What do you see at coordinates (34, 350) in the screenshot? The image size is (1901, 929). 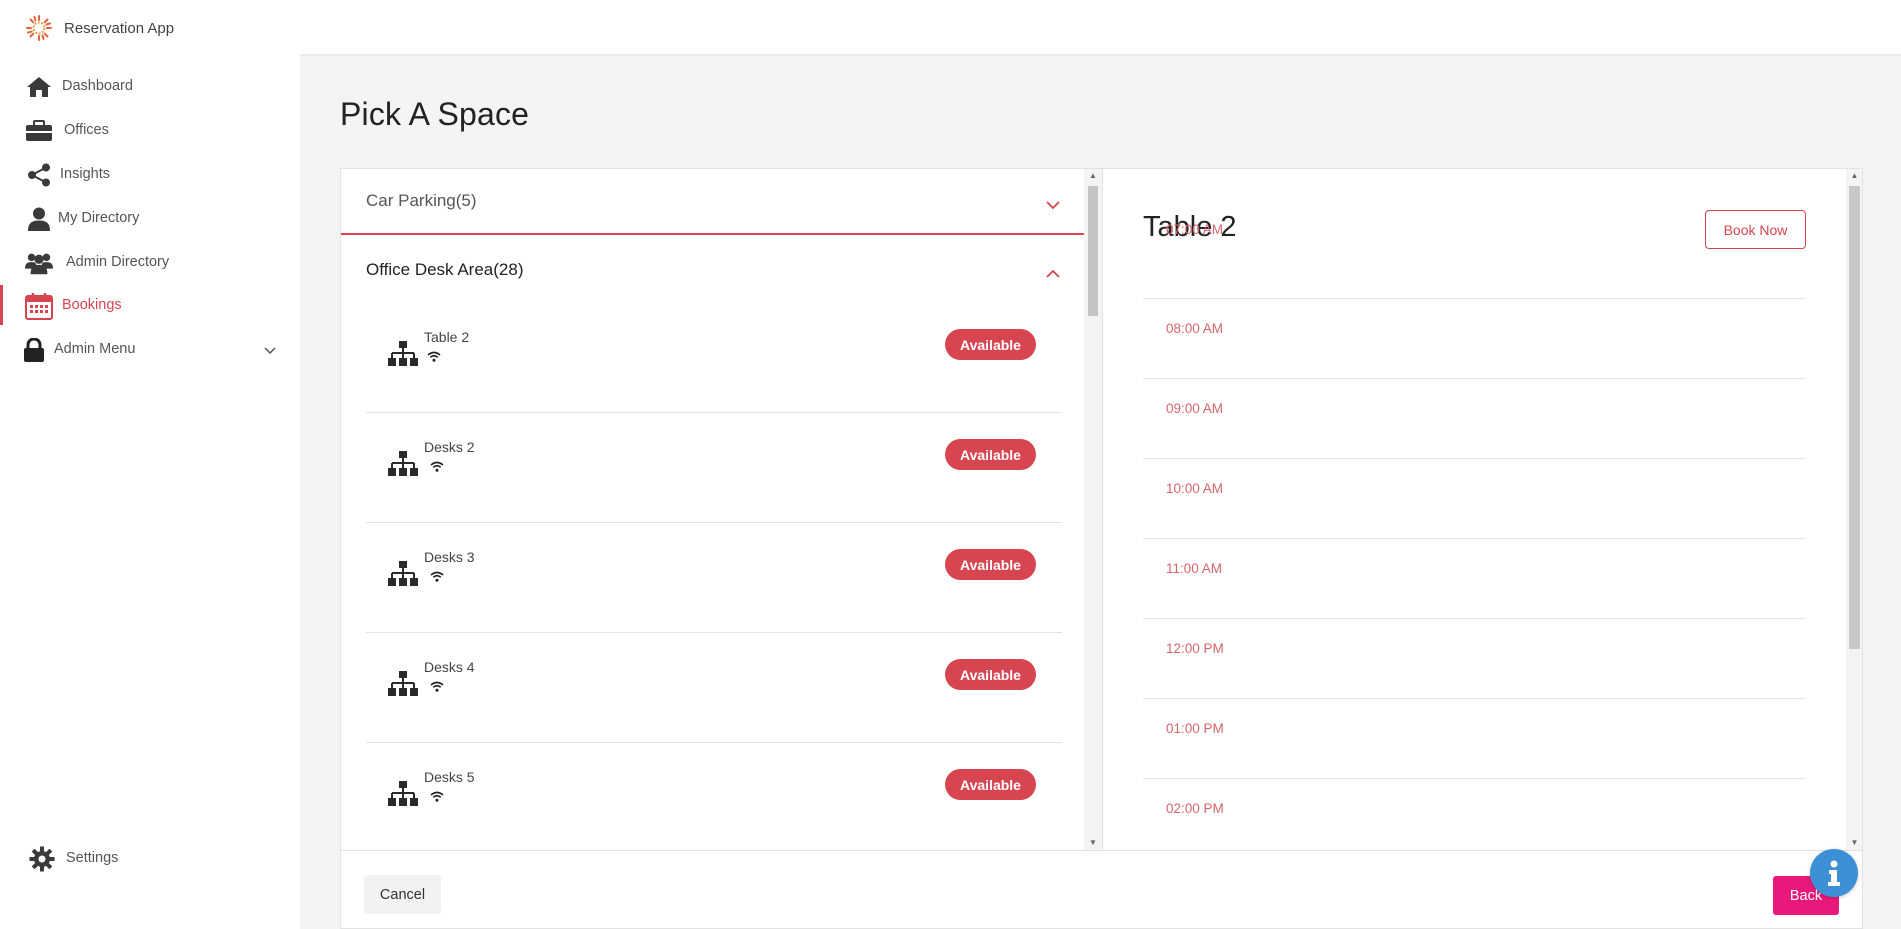 I see `lock-icon` at bounding box center [34, 350].